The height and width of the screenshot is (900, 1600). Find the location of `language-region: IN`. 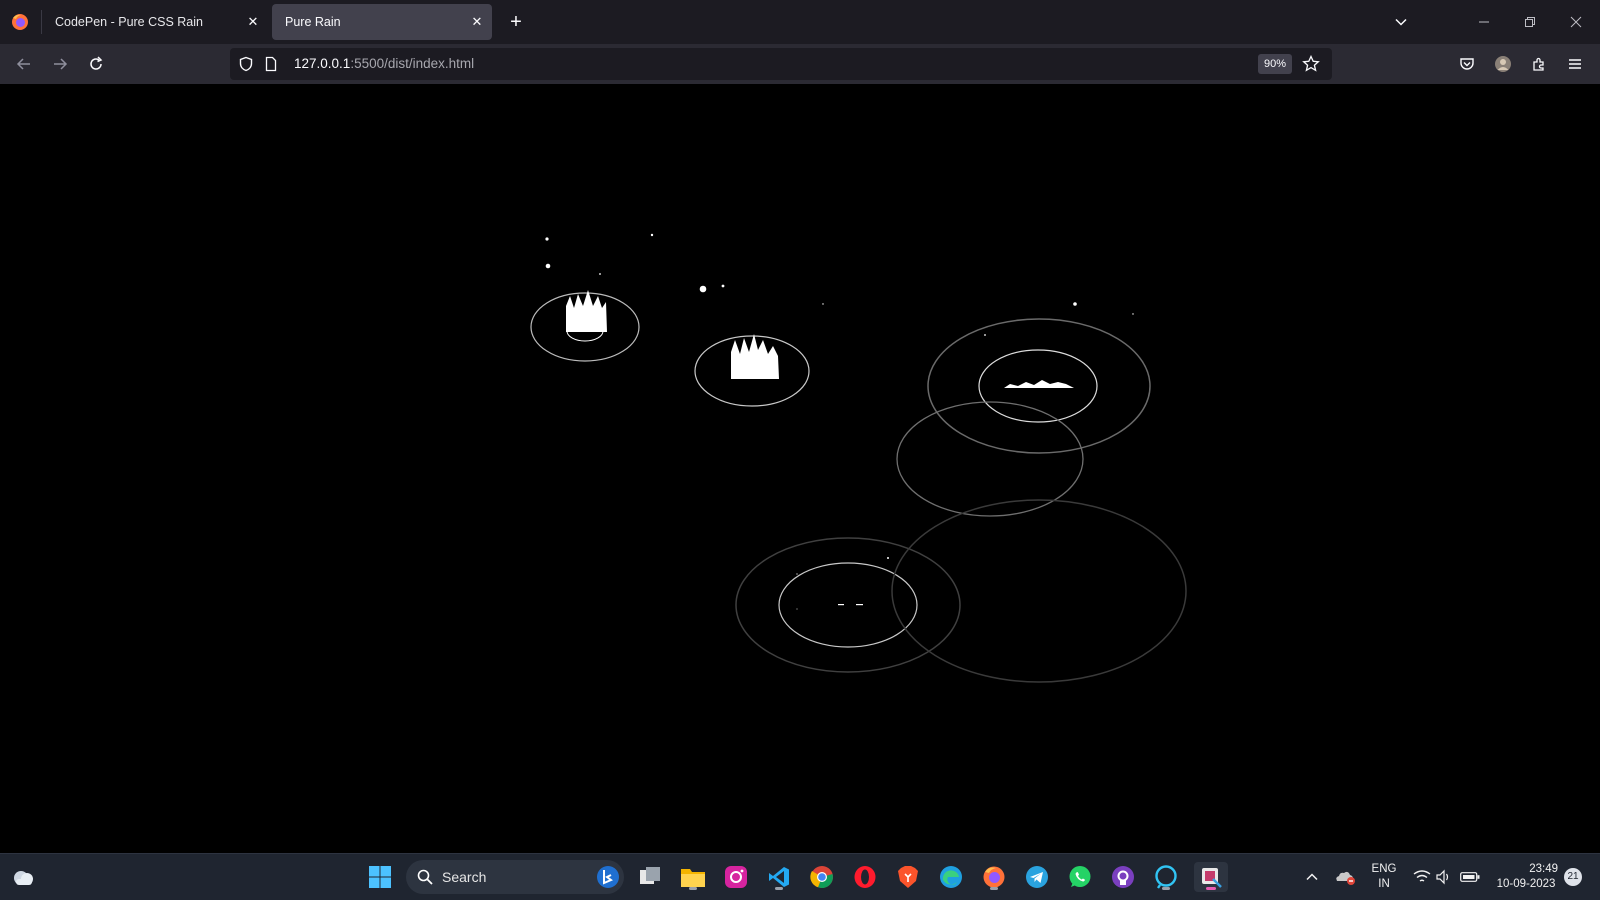

language-region: IN is located at coordinates (1384, 884).